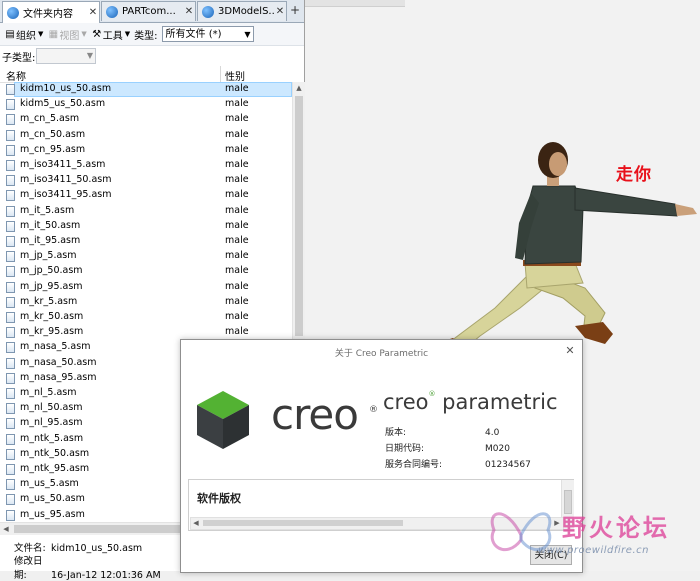 This screenshot has width=700, height=581. What do you see at coordinates (146, 226) in the screenshot?
I see `list-item: m_it_50.asm male` at bounding box center [146, 226].